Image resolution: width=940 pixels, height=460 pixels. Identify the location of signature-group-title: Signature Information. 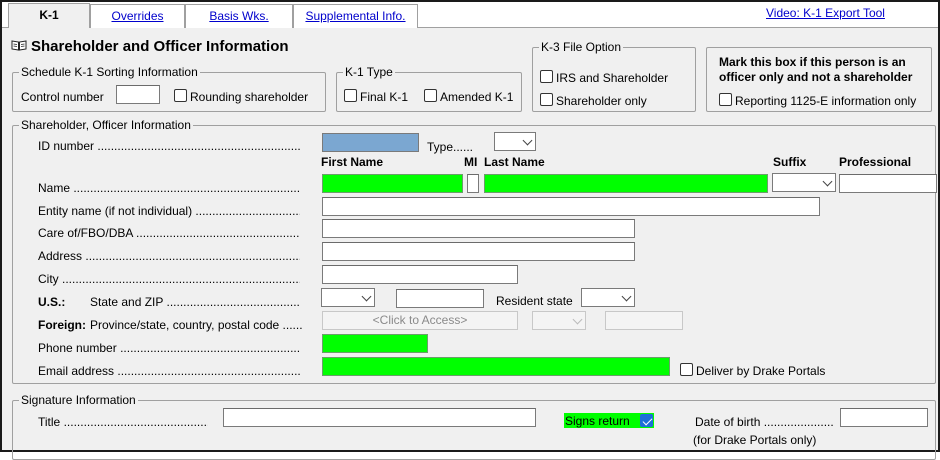
(78, 400).